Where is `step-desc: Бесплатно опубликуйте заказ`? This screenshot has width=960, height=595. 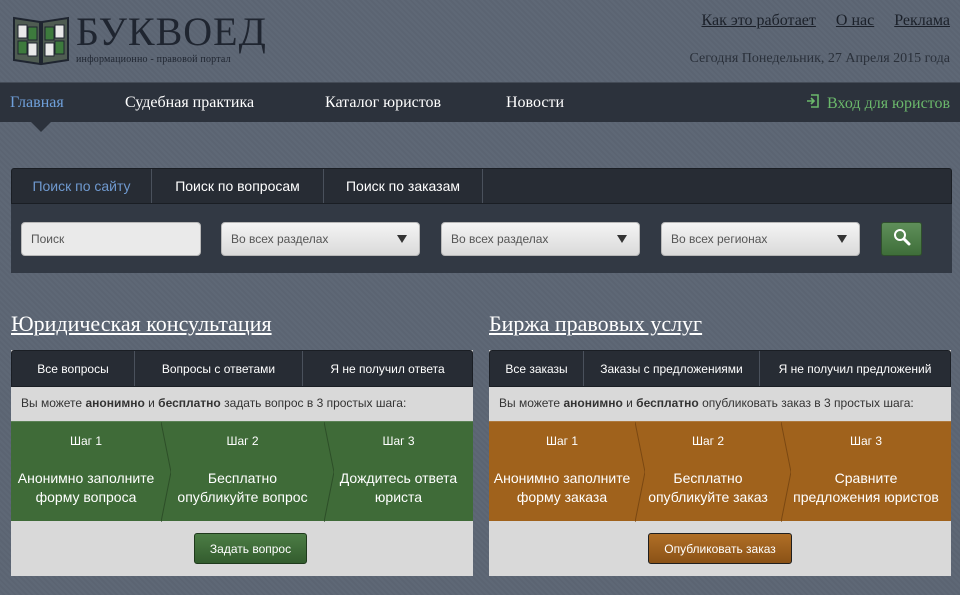
step-desc: Бесплатно опубликуйте заказ is located at coordinates (708, 487).